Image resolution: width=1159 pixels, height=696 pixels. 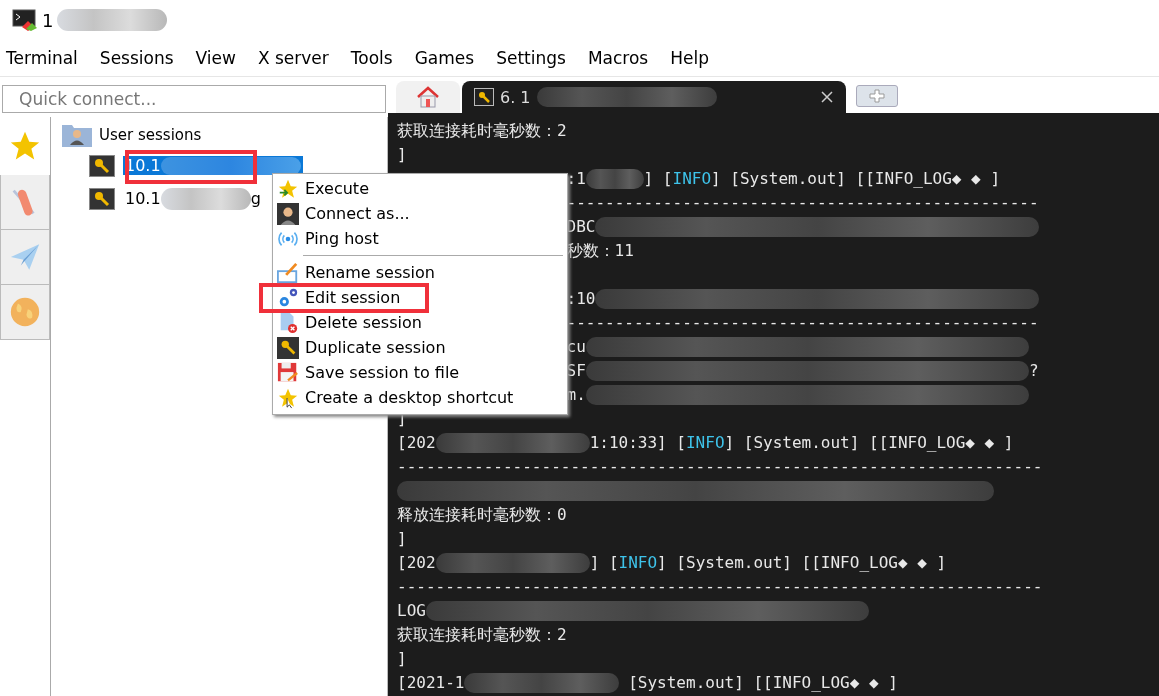 I want to click on menu-item: Sessions, so click(x=136, y=58).